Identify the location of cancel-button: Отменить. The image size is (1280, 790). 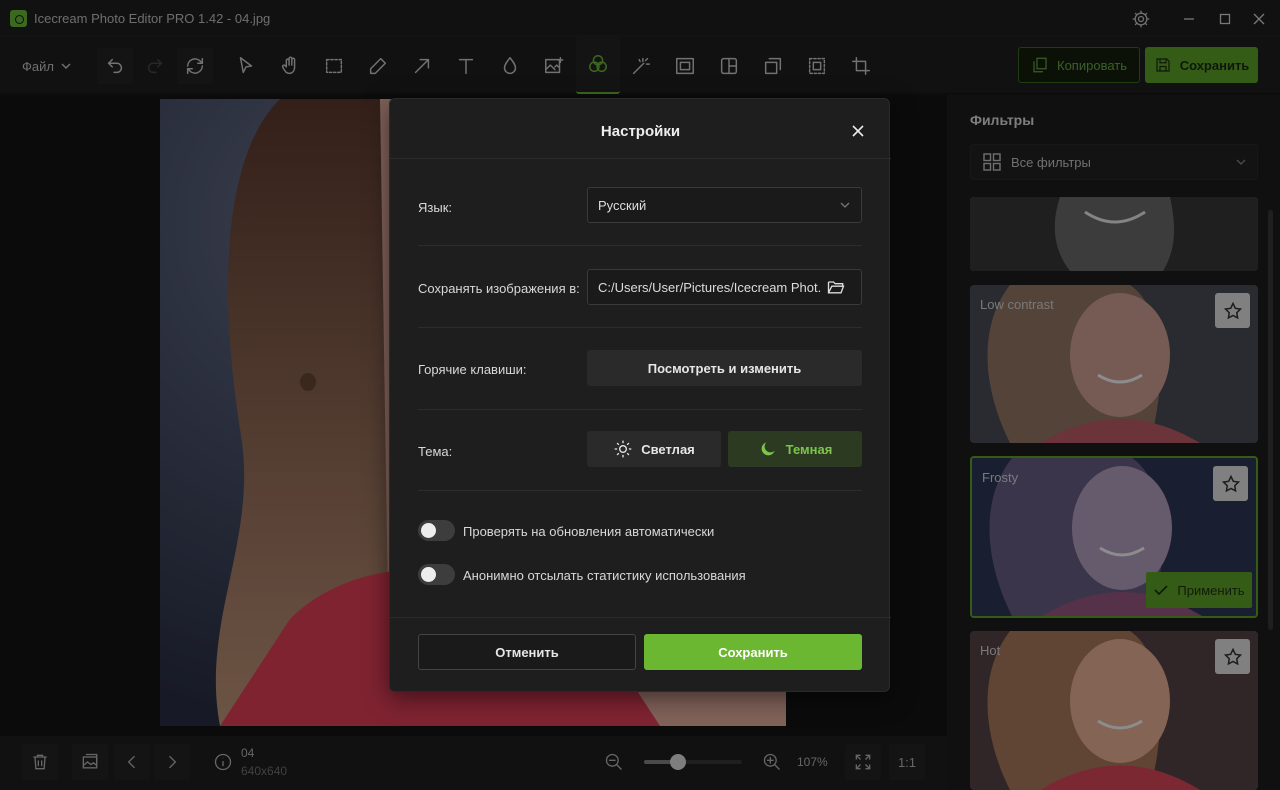
(527, 652).